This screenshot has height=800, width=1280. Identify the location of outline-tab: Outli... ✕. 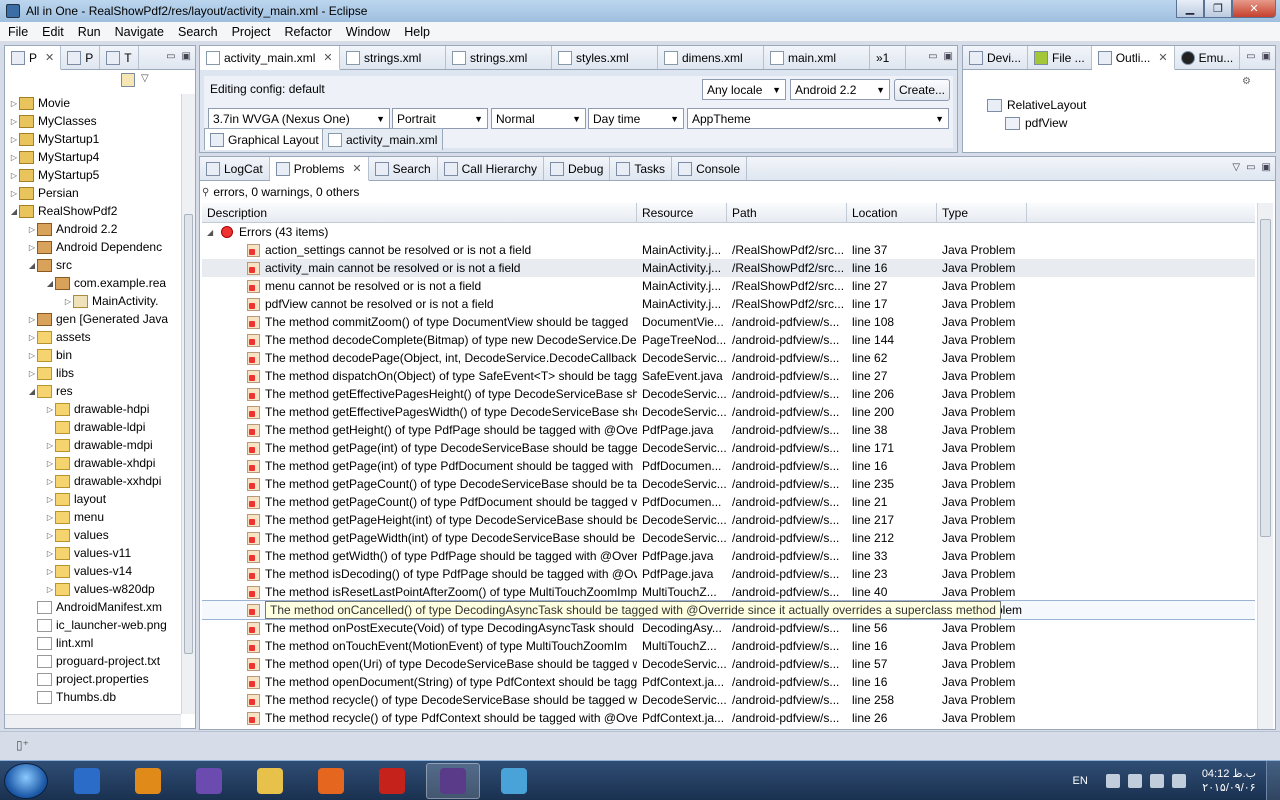
(1133, 58).